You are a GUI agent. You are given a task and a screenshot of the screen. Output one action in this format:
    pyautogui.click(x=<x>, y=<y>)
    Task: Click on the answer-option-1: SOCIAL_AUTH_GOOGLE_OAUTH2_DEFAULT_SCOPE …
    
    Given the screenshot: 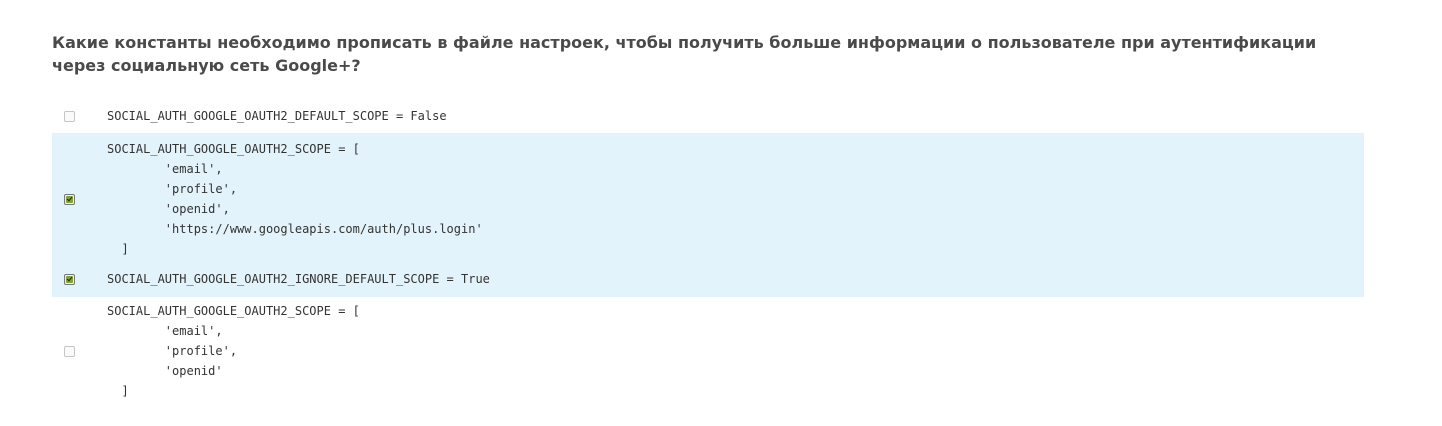 What is the action you would take?
    pyautogui.click(x=708, y=116)
    